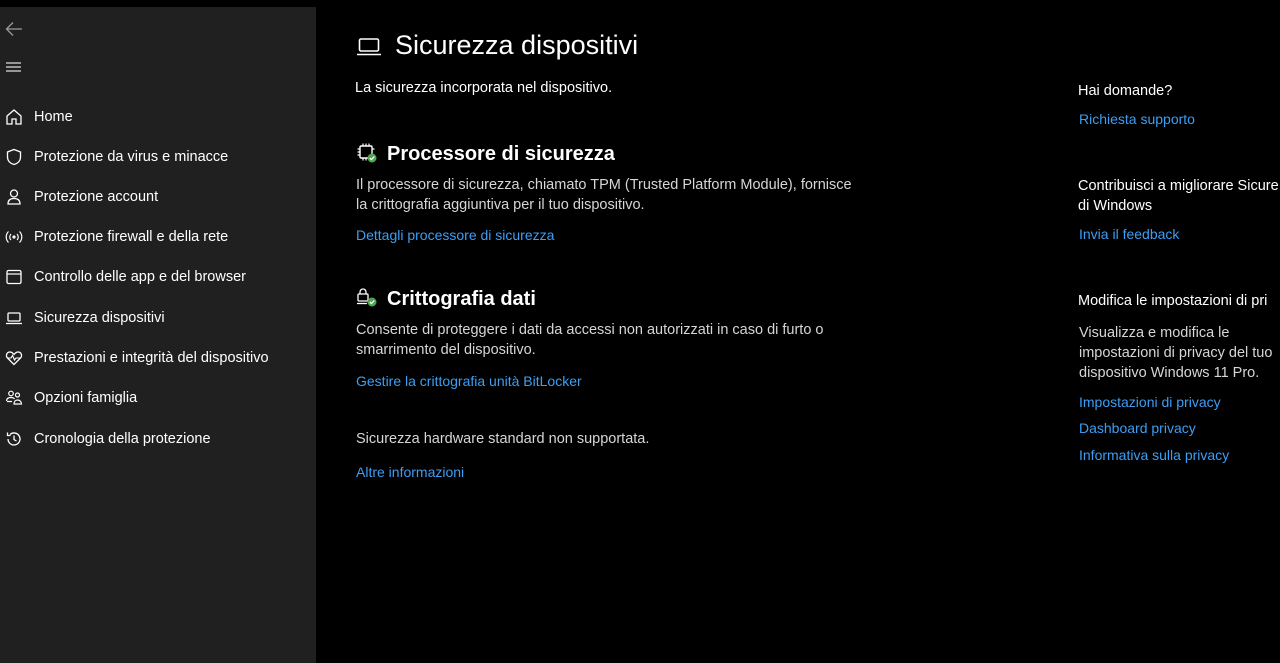 This screenshot has height=663, width=1280. What do you see at coordinates (151, 358) in the screenshot?
I see `sidebar-item-label: Prestazioni e integrità del dispositivo` at bounding box center [151, 358].